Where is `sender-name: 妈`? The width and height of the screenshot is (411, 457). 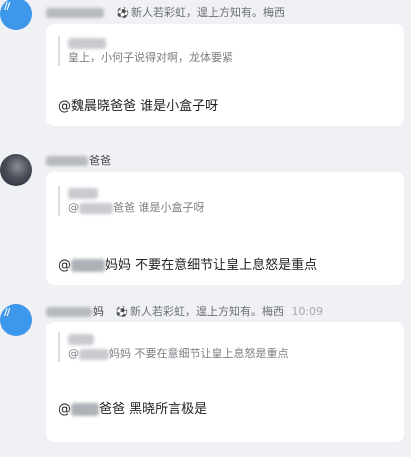 sender-name: 妈 is located at coordinates (98, 311).